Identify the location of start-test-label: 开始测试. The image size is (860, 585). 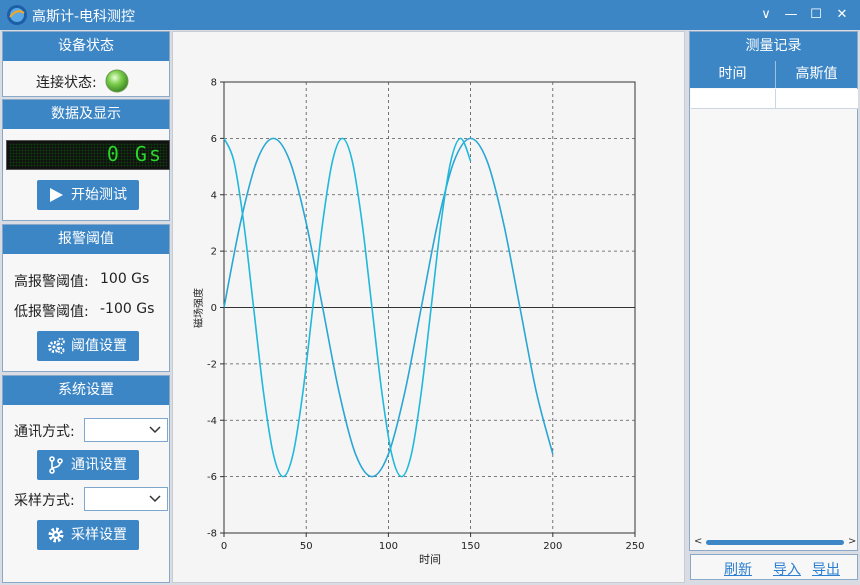
(99, 195).